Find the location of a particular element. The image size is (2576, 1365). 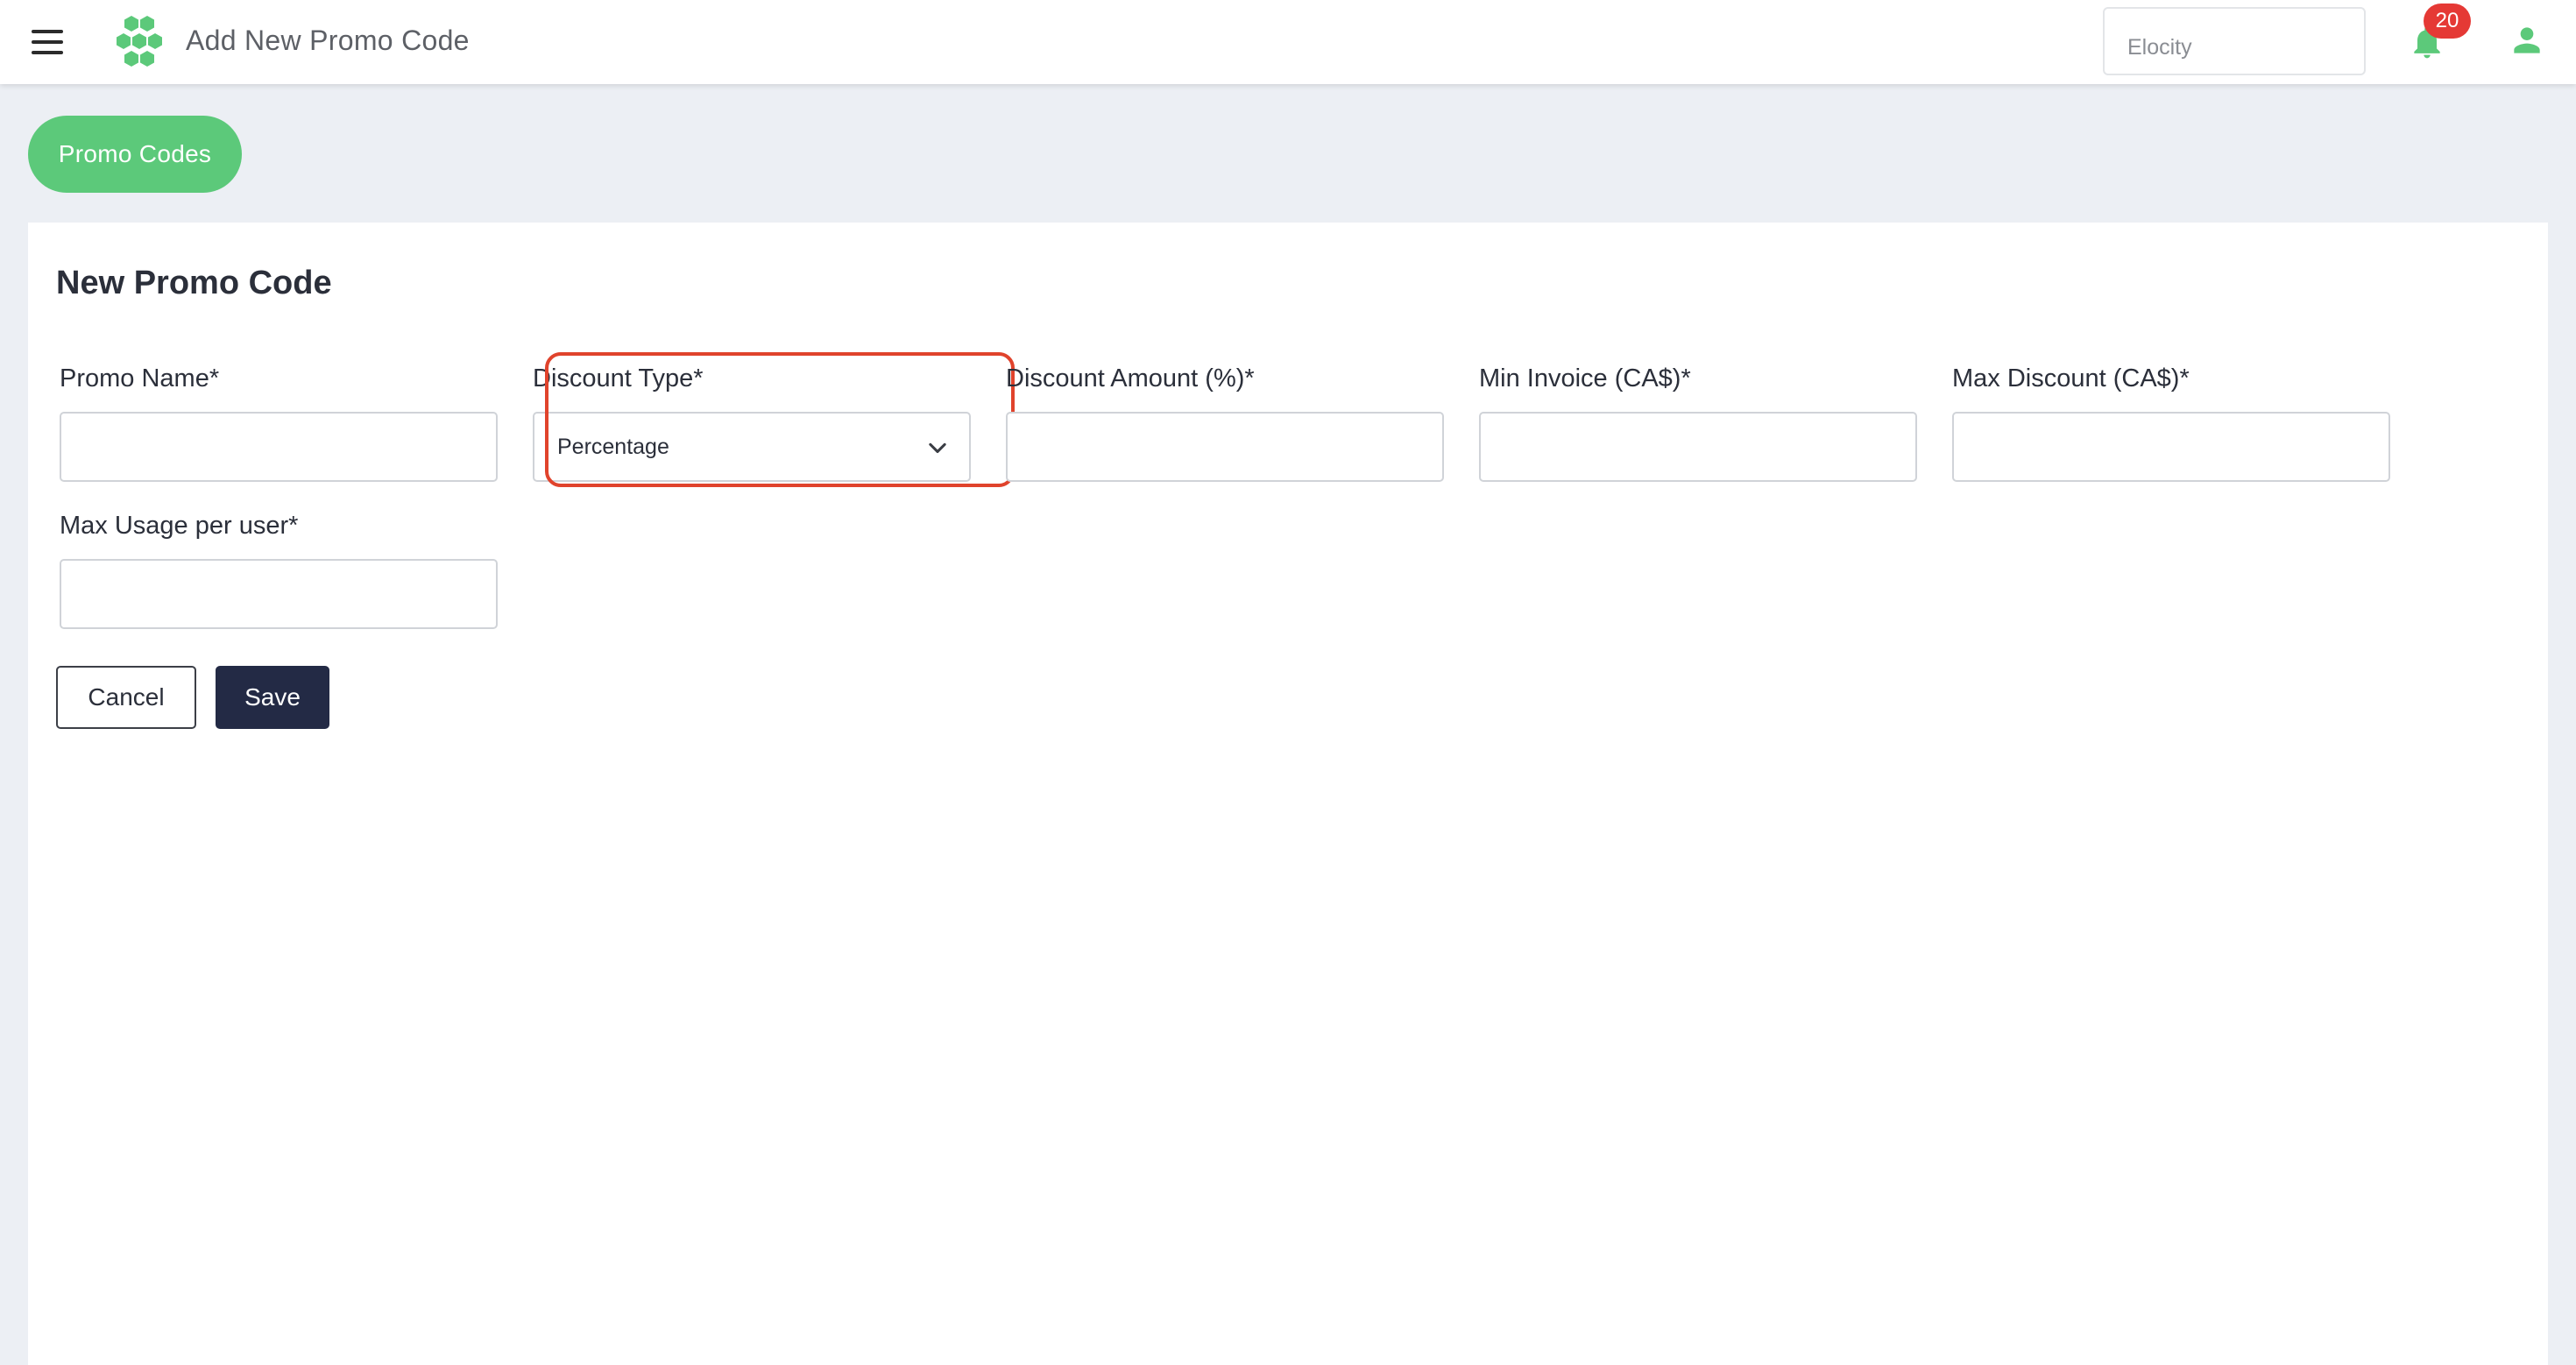

user-icon is located at coordinates (2527, 40).